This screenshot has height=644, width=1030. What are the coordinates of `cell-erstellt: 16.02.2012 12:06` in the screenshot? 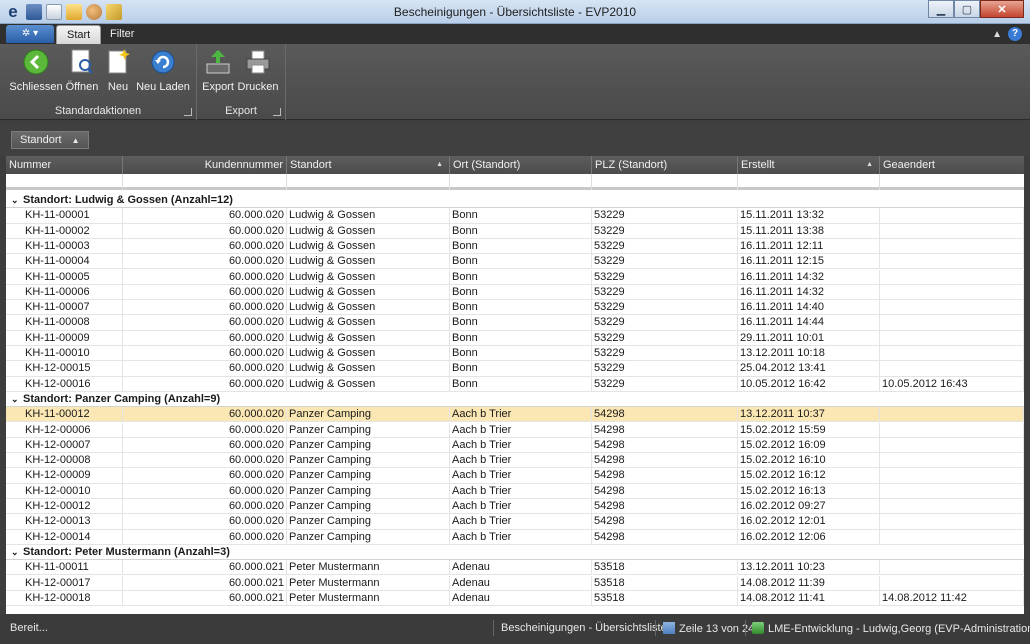 It's located at (809, 537).